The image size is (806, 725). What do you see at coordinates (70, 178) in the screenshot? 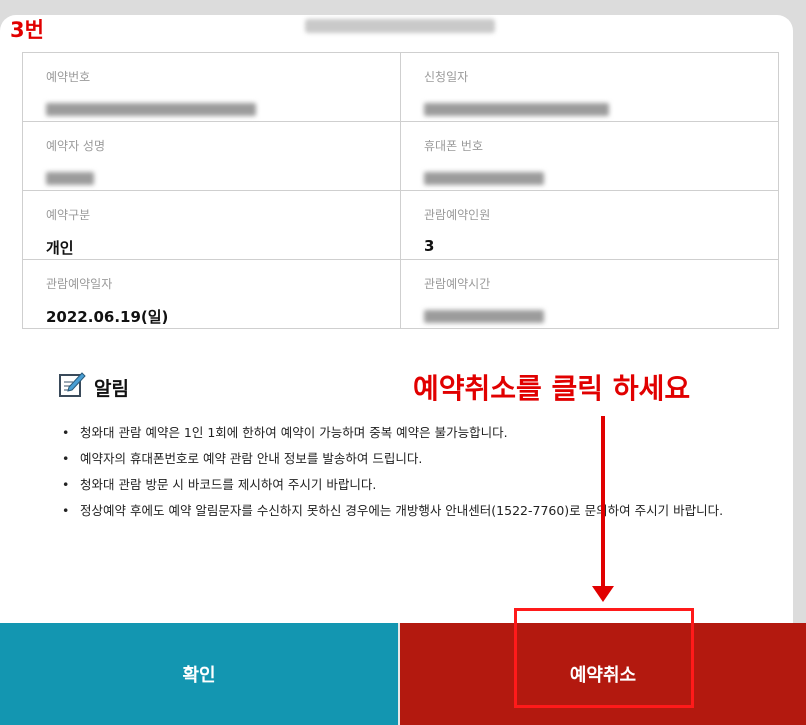
I see `reserver-name-redacted` at bounding box center [70, 178].